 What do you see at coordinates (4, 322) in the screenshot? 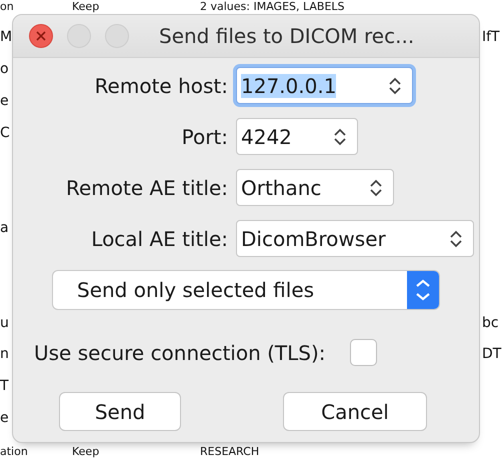
I see `table-cell: u` at bounding box center [4, 322].